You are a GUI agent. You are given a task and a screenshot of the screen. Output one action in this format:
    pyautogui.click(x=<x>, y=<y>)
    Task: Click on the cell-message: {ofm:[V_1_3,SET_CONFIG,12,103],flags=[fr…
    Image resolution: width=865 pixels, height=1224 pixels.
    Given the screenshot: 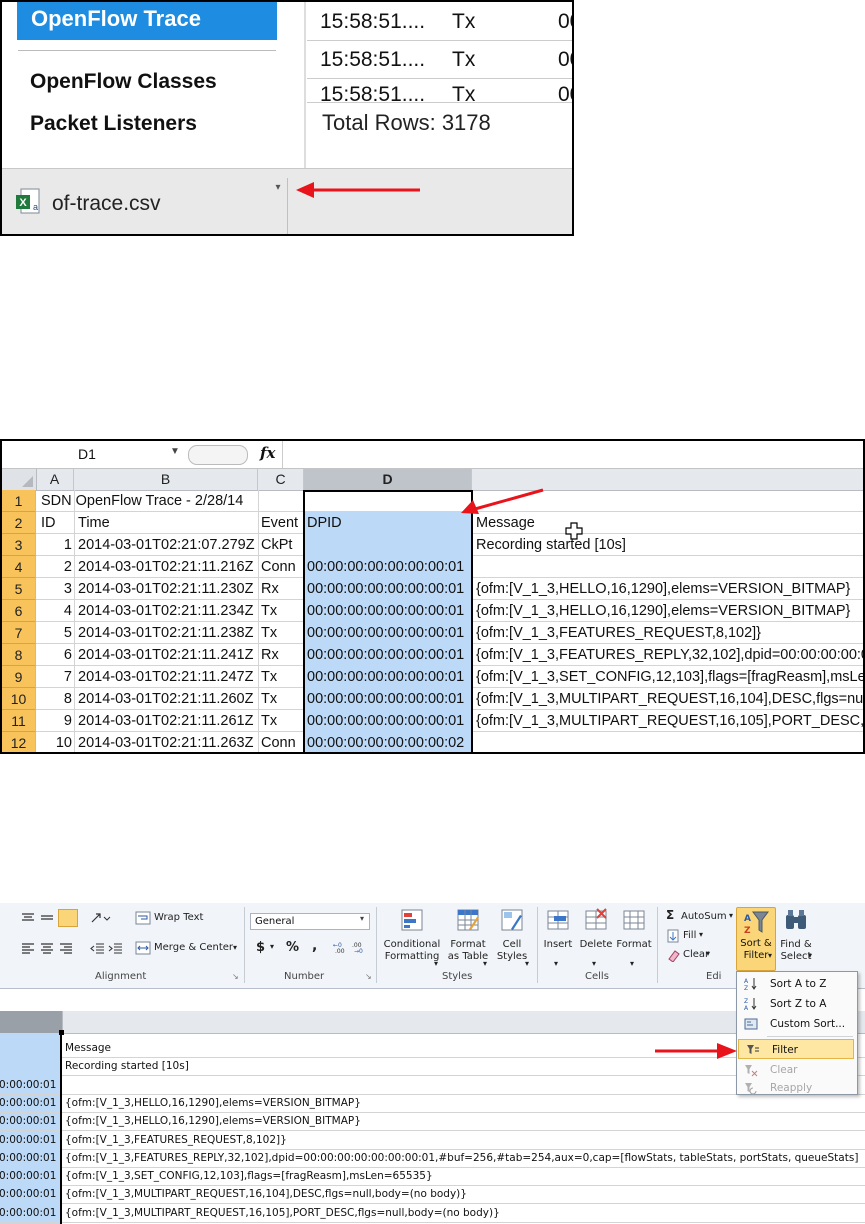 What is the action you would take?
    pyautogui.click(x=249, y=1176)
    